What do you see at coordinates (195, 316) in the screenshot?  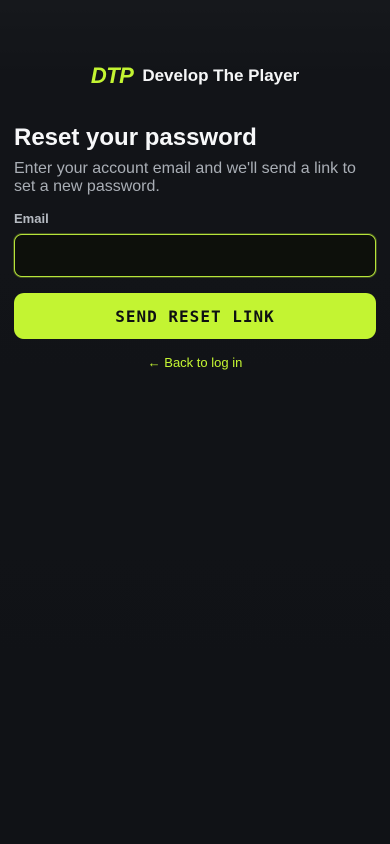 I see `send-reset-link-button: SEND RESET LINK` at bounding box center [195, 316].